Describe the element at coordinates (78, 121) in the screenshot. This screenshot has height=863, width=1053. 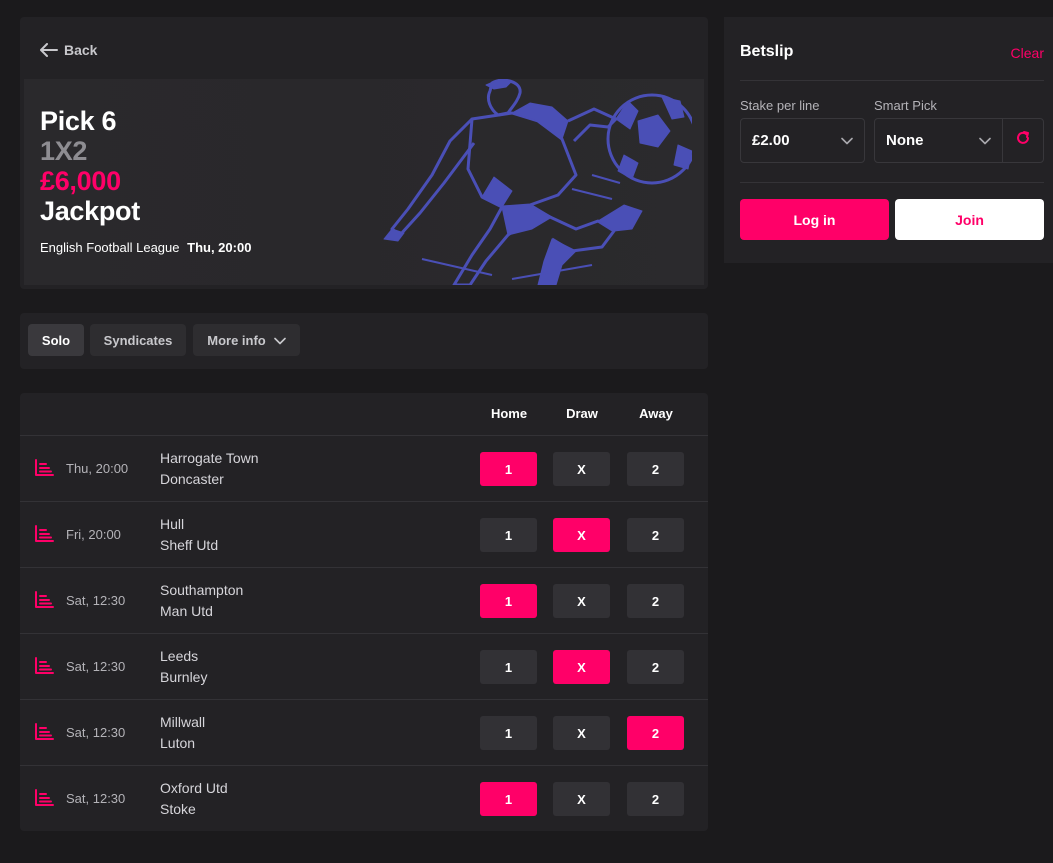
I see `game-name: Pick 6` at that location.